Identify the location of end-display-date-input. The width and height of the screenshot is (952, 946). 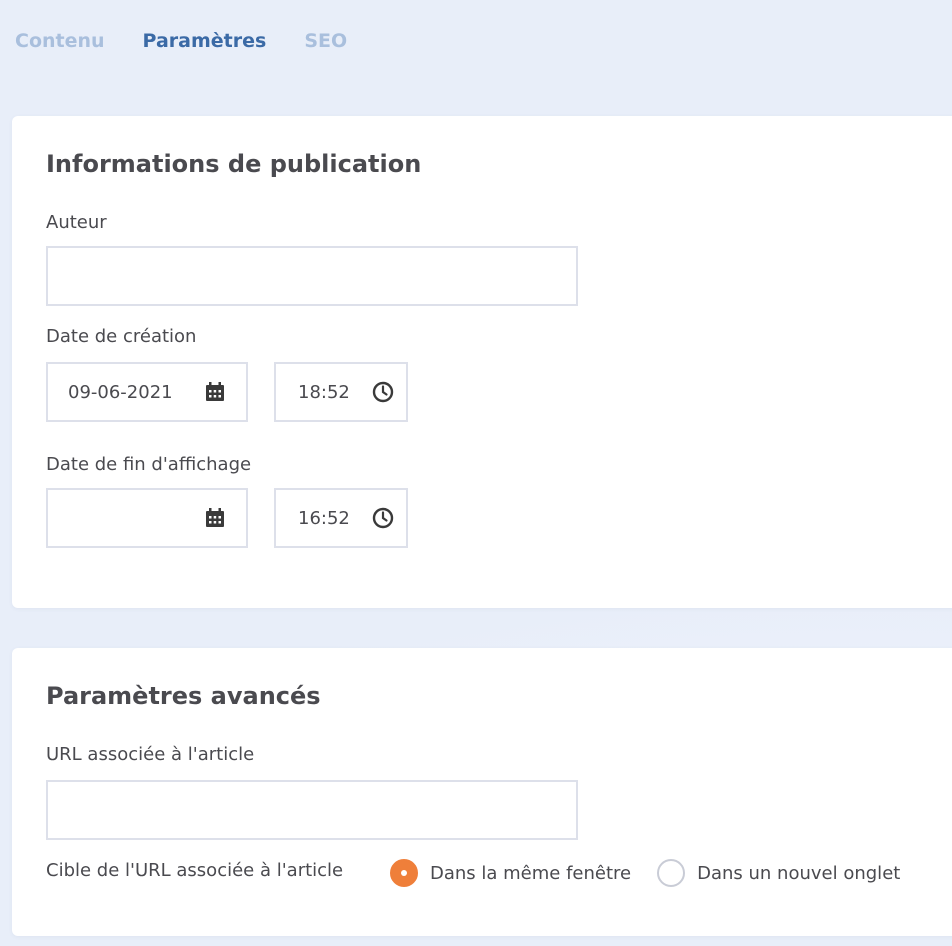
(147, 518).